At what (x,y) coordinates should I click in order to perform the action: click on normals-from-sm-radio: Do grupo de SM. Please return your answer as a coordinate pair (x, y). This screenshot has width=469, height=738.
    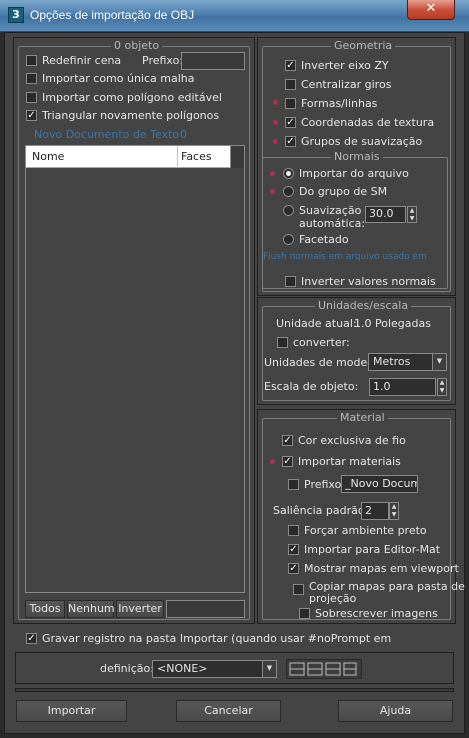
    Looking at the image, I should click on (358, 192).